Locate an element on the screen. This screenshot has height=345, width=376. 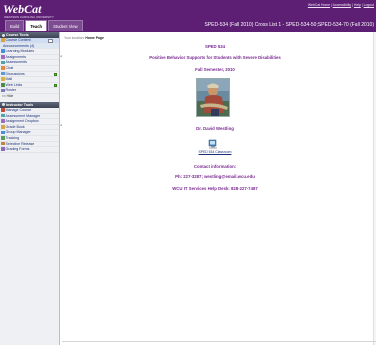
divider is located at coordinates (219, 341).